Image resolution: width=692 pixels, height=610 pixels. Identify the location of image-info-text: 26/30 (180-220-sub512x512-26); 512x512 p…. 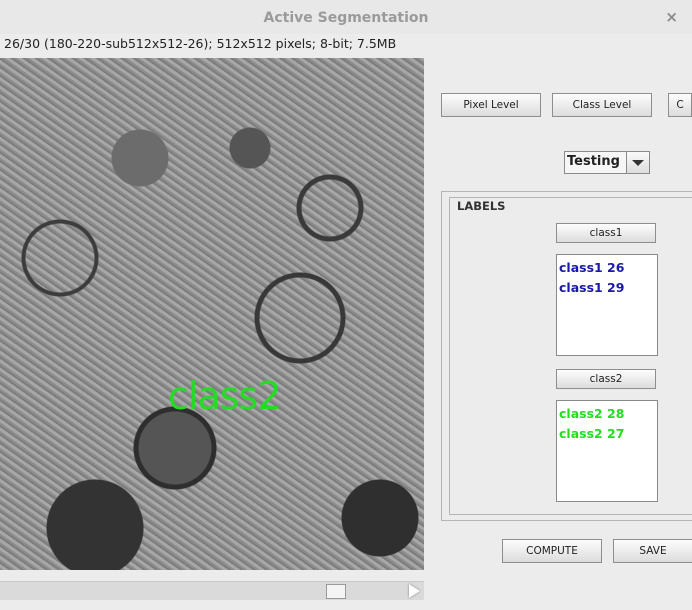
(200, 43).